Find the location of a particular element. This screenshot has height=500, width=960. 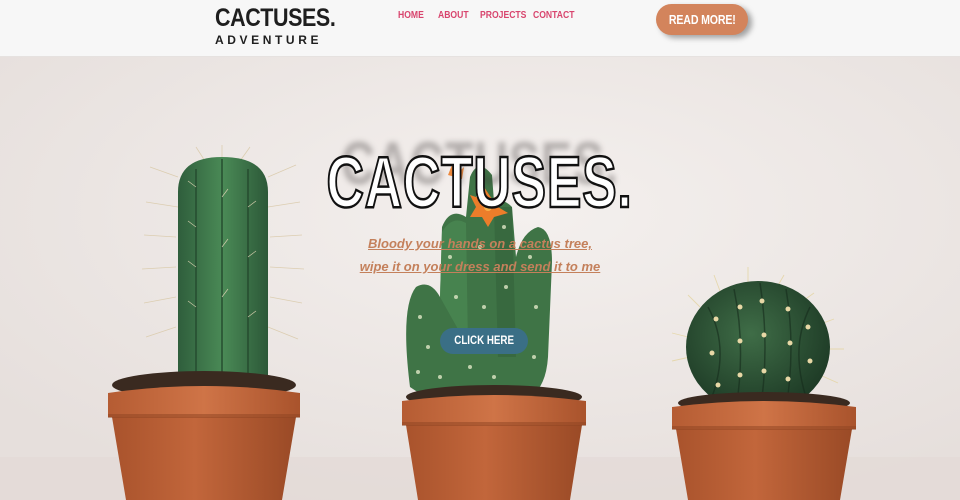

hero-title-text: CACTUSES. is located at coordinates (480, 183).